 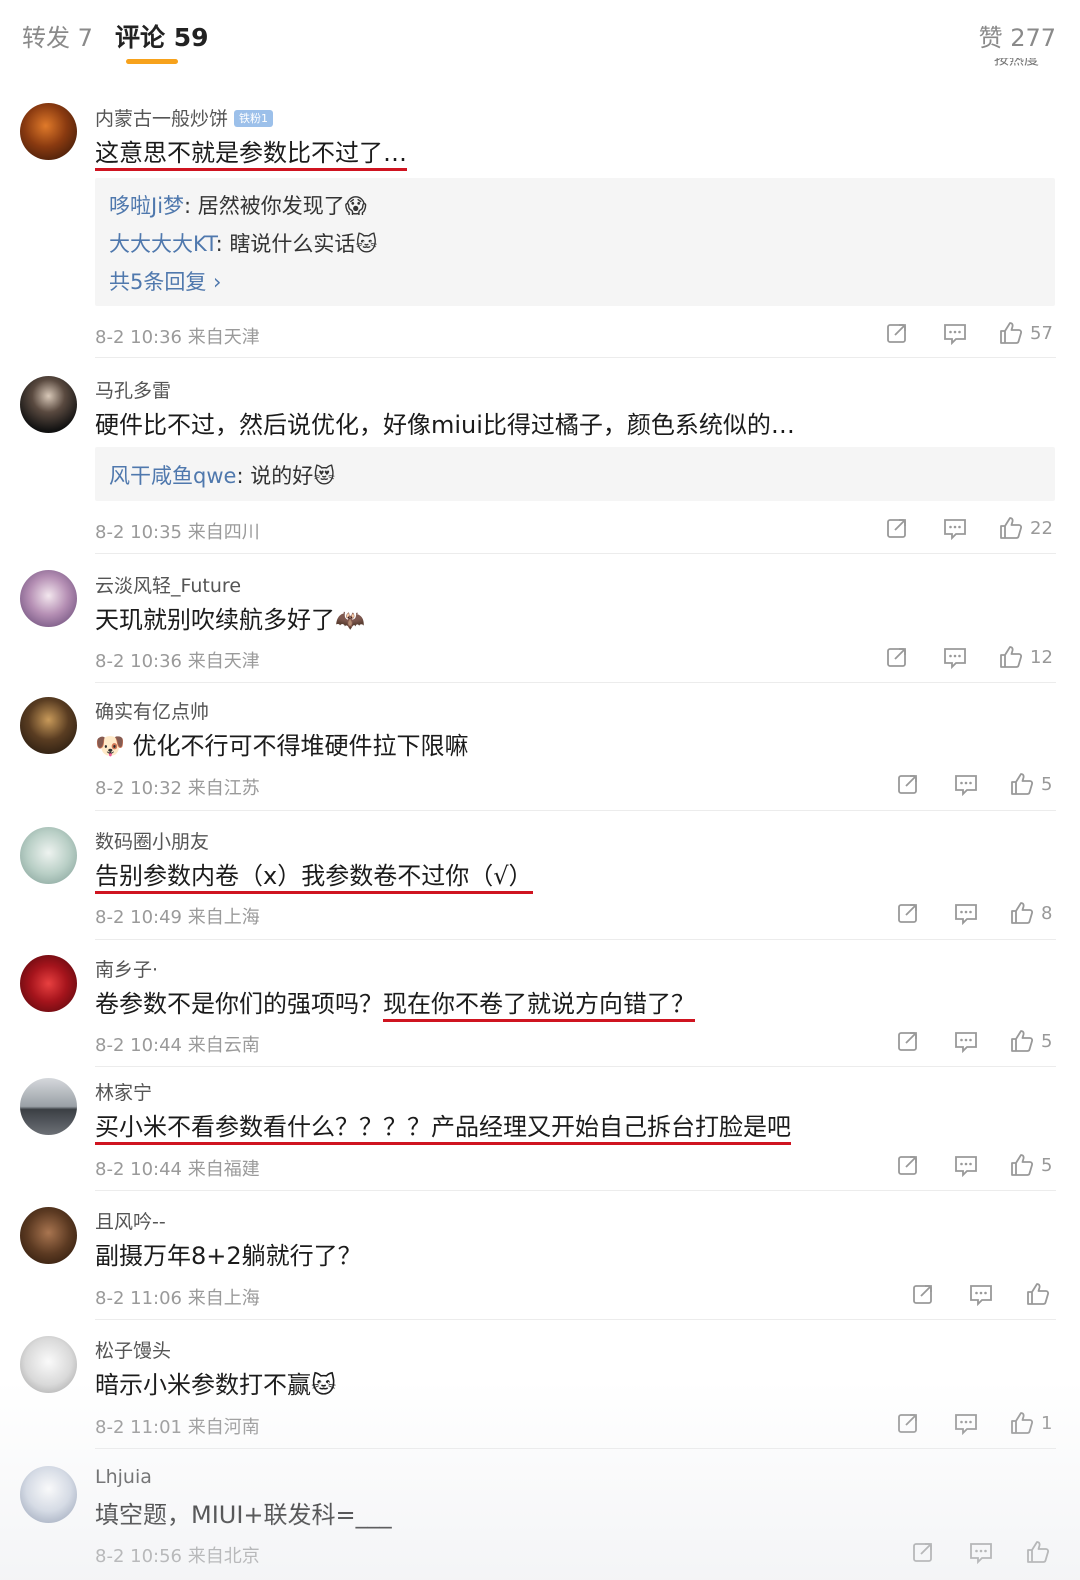 What do you see at coordinates (1025, 657) in the screenshot?
I see `like-button: 12` at bounding box center [1025, 657].